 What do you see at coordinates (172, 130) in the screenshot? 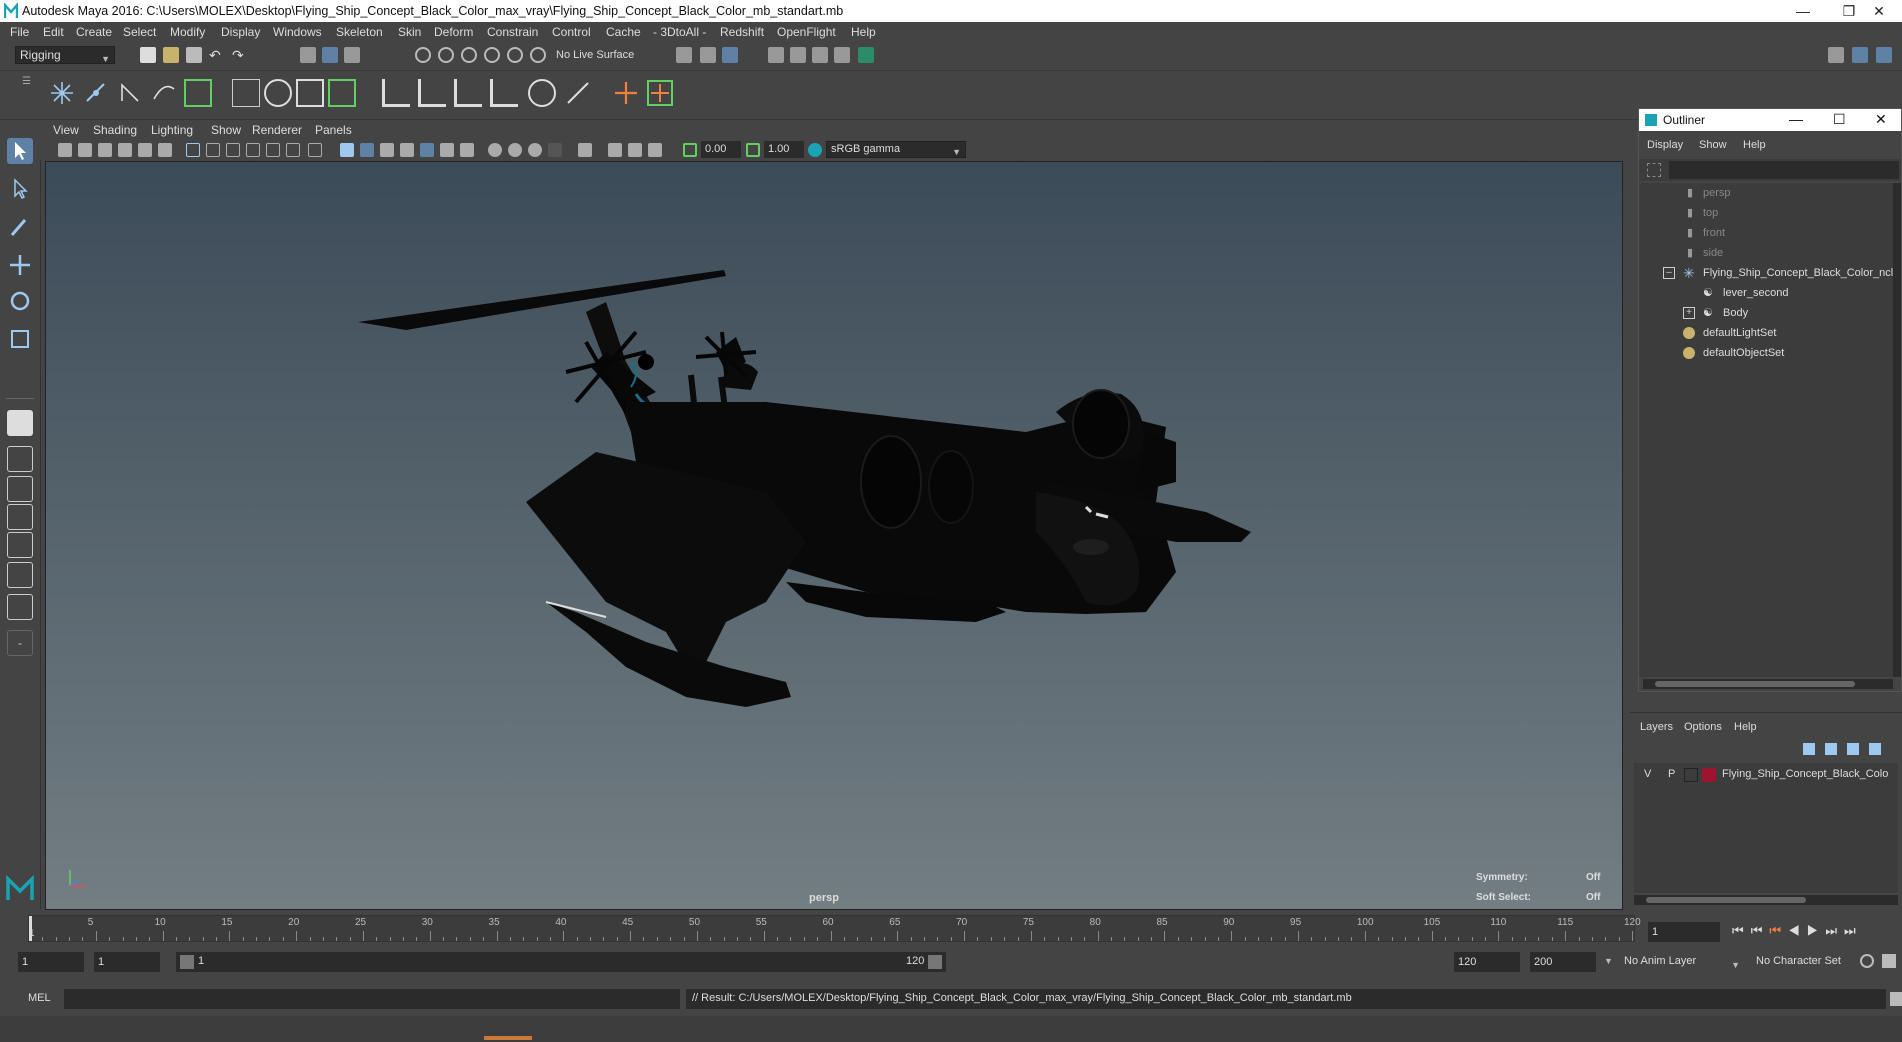
I see `panel-menu-lighting: Lighting` at bounding box center [172, 130].